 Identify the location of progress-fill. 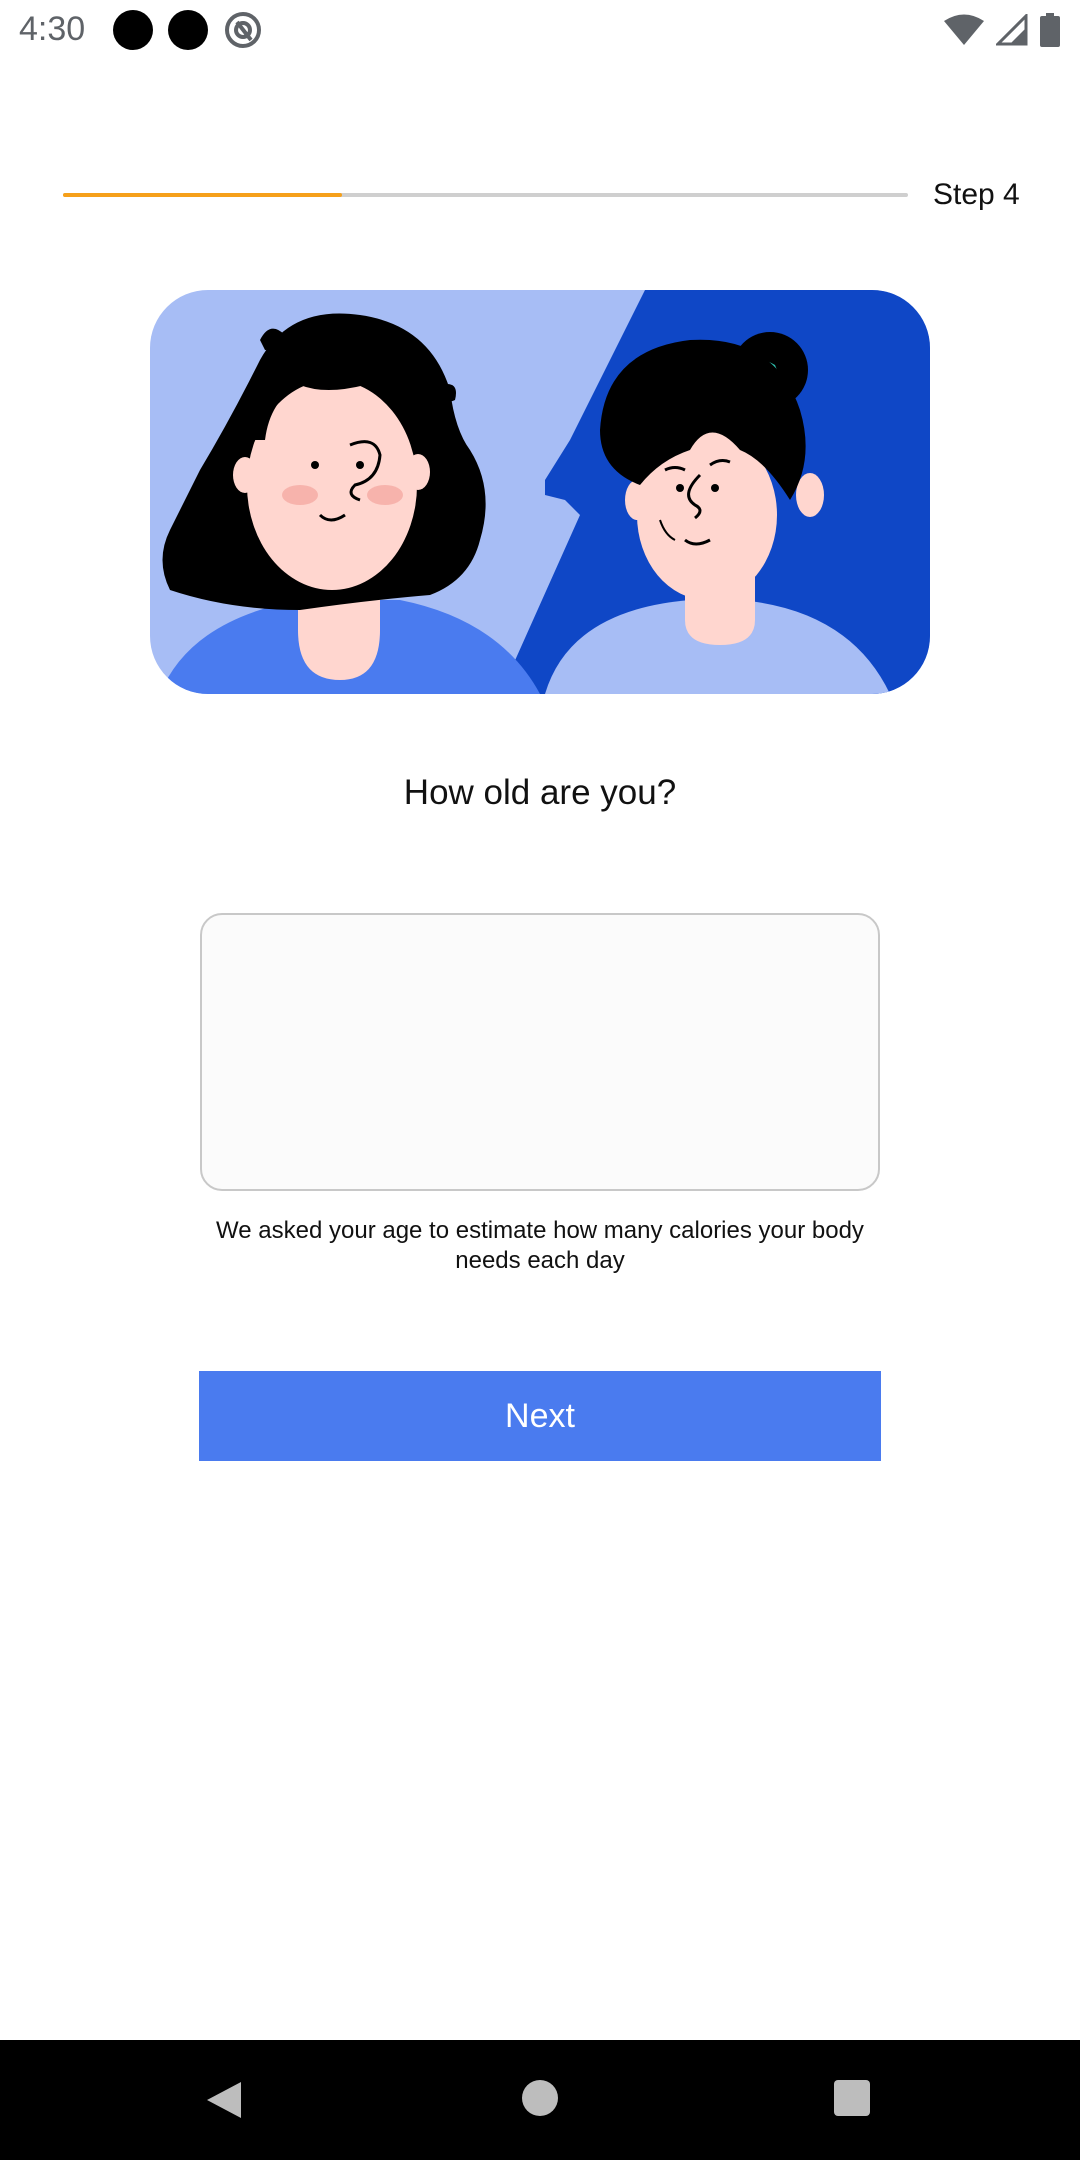
(202, 195).